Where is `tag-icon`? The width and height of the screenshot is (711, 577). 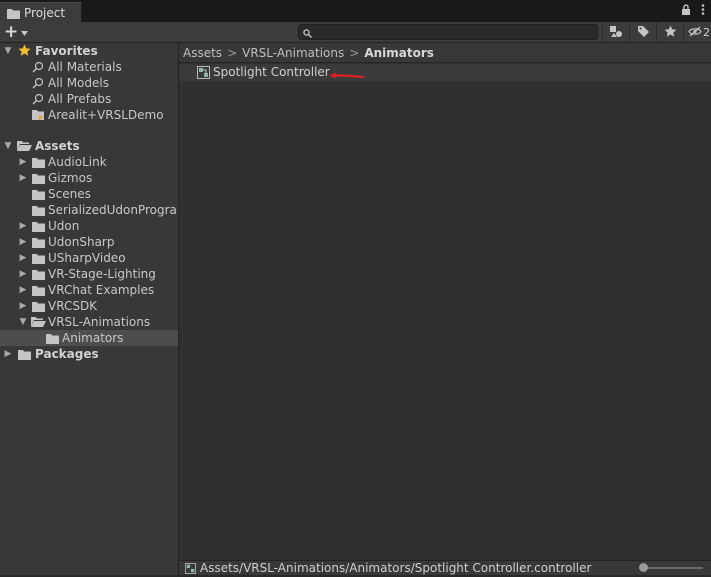
tag-icon is located at coordinates (643, 33).